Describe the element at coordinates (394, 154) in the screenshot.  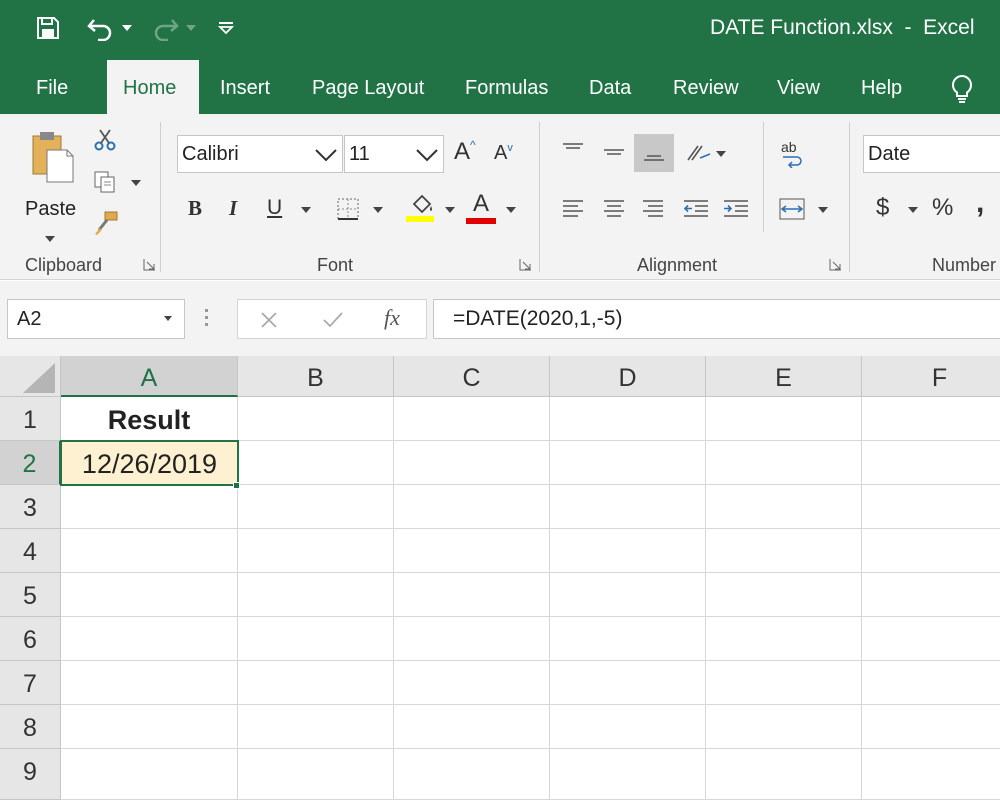
I see `font-size-dropdown: 11` at that location.